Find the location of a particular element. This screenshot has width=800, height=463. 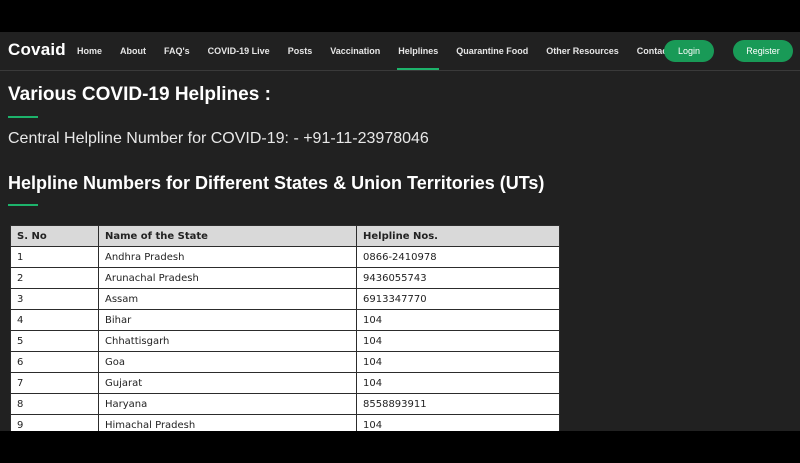

table-row: 9 Himachal Pradesh 104 is located at coordinates (285, 422).